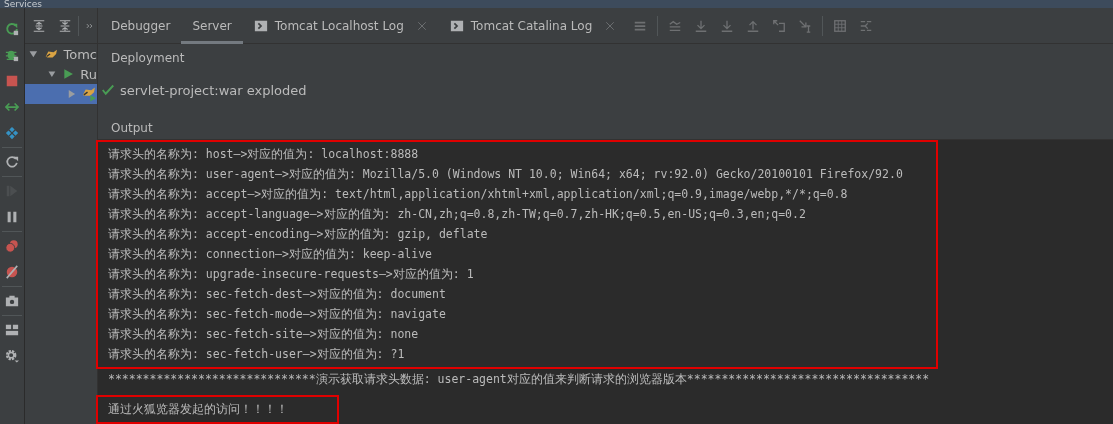 Image resolution: width=1113 pixels, height=424 pixels. Describe the element at coordinates (12, 81) in the screenshot. I see `stop-icon` at that location.